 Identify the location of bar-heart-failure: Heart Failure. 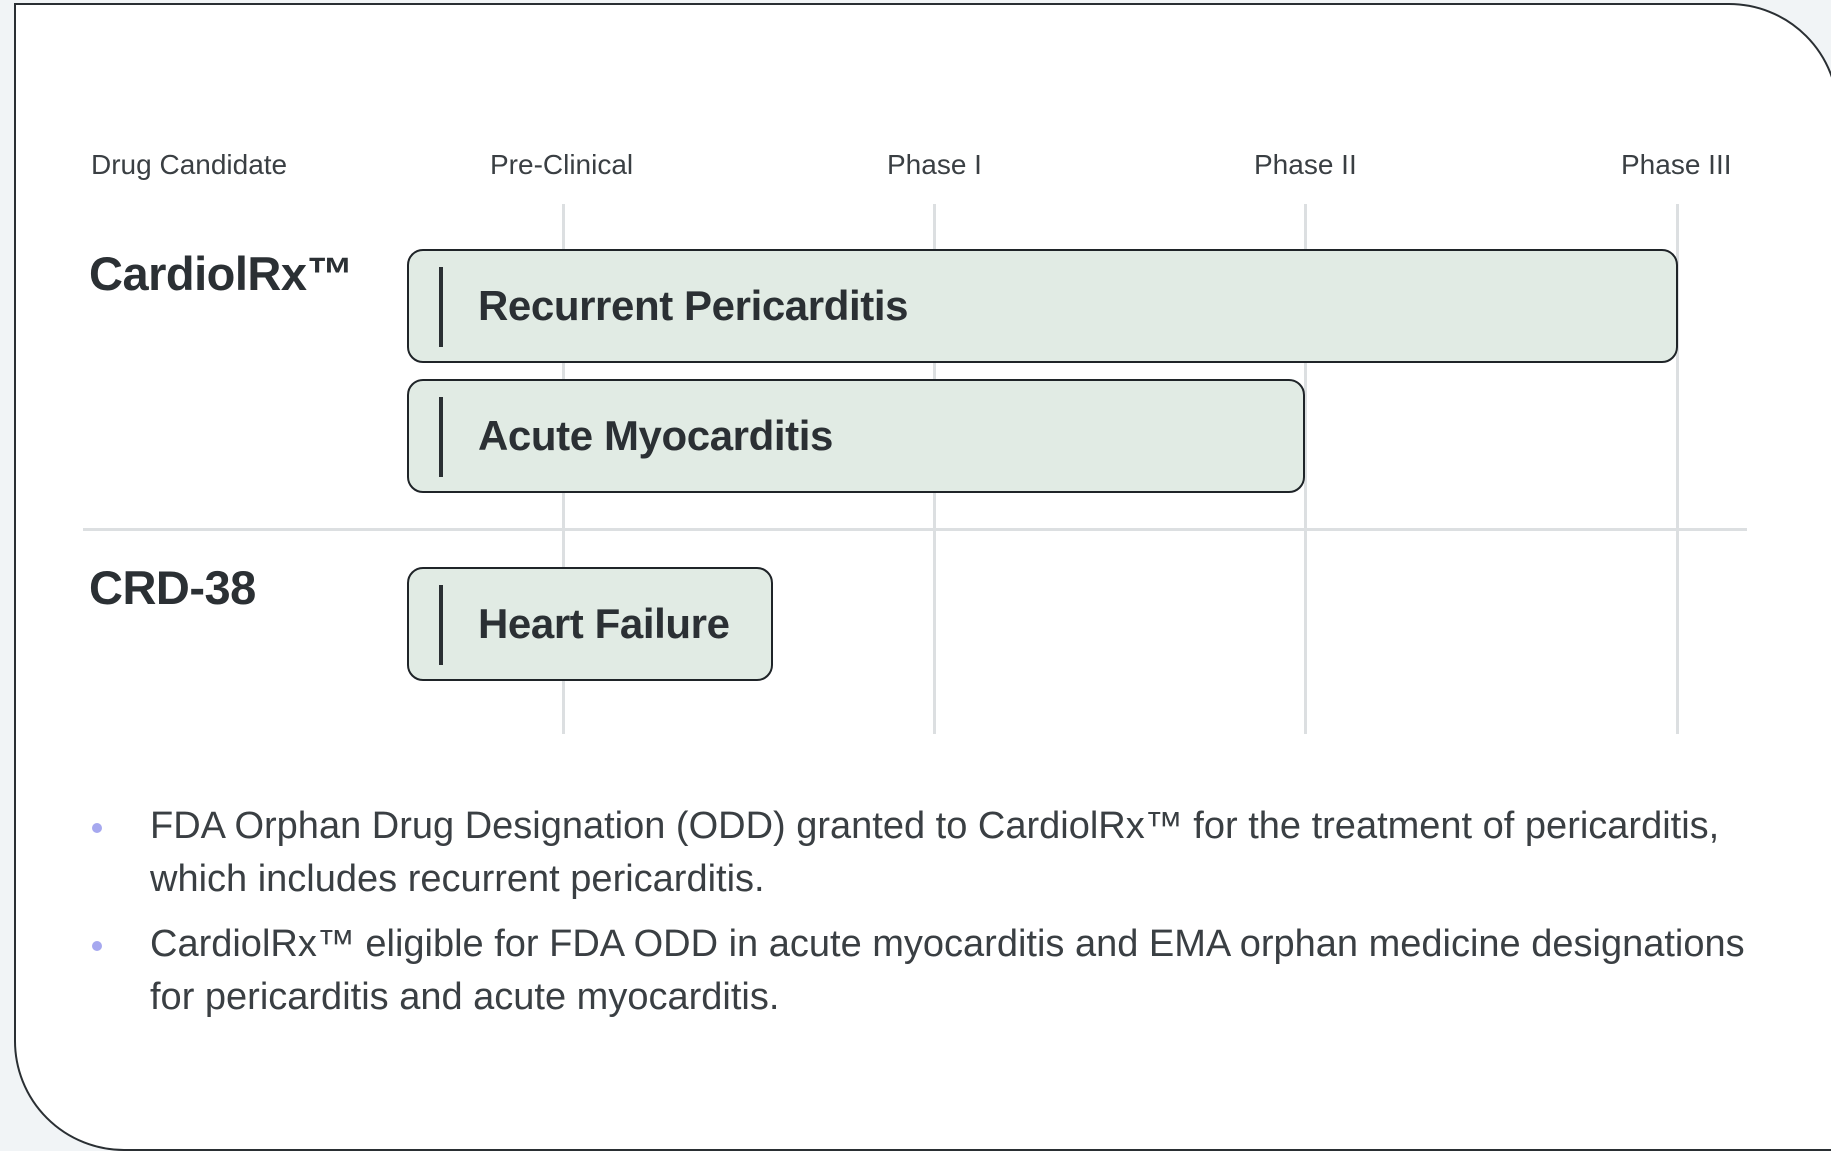
(590, 624).